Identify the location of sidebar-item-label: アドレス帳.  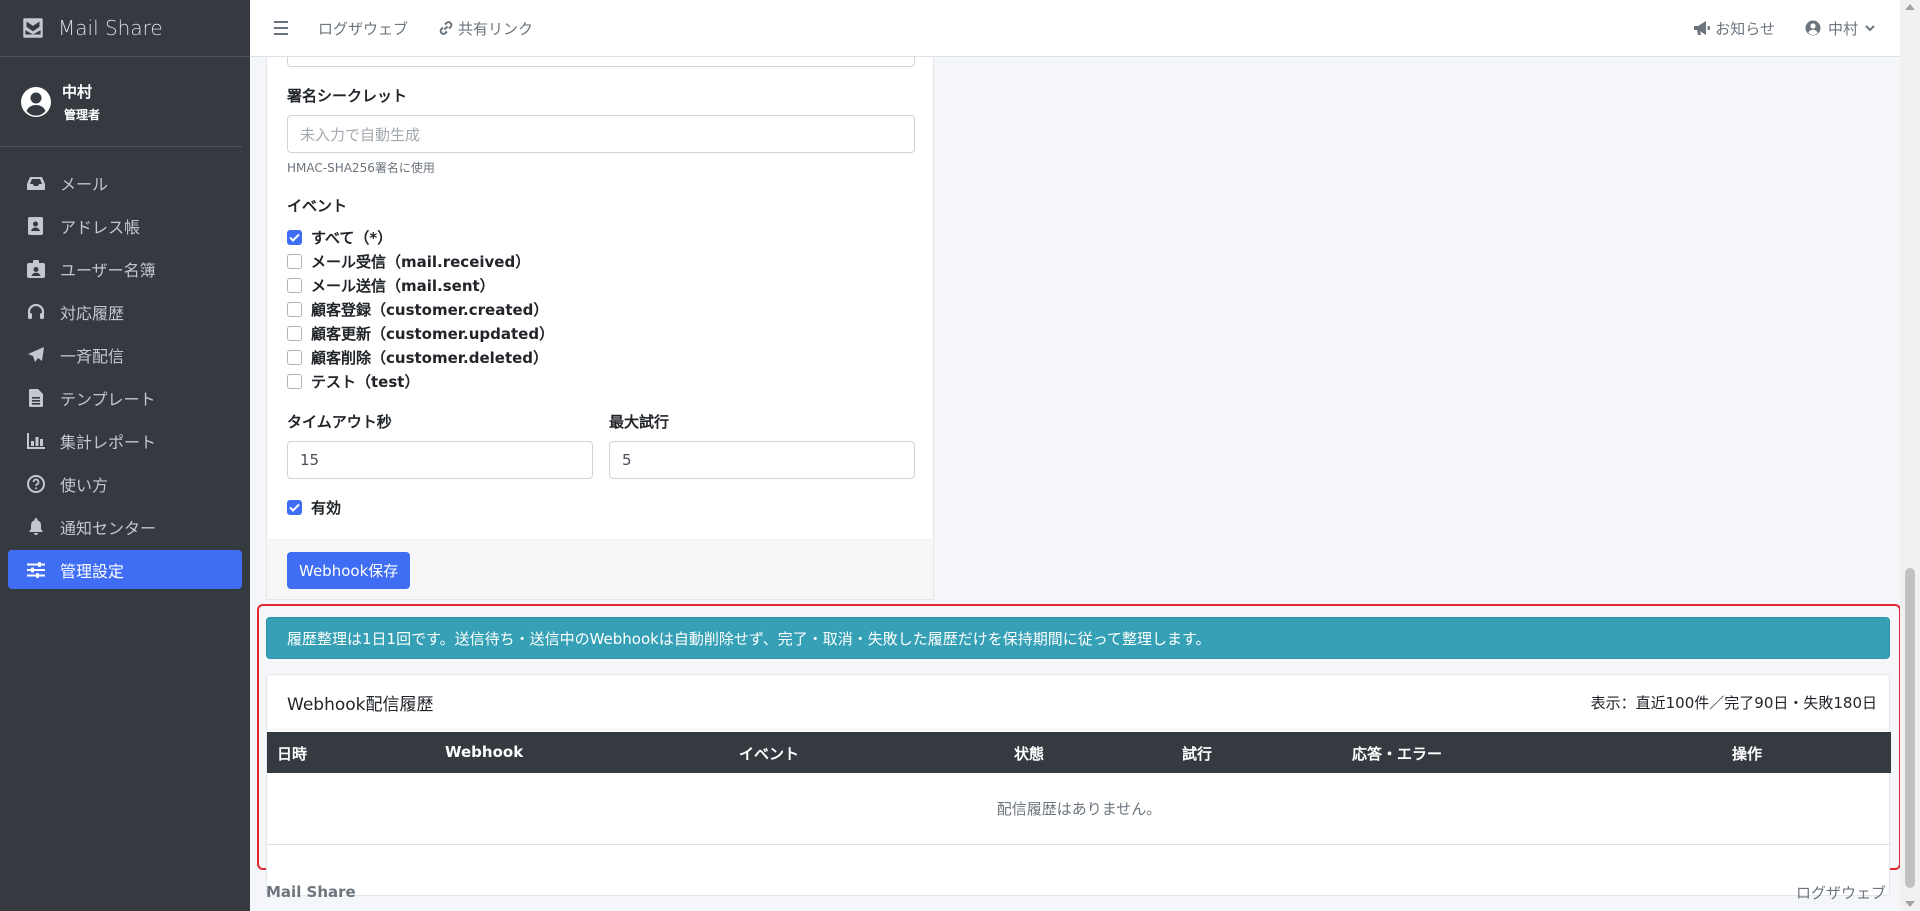
(100, 227).